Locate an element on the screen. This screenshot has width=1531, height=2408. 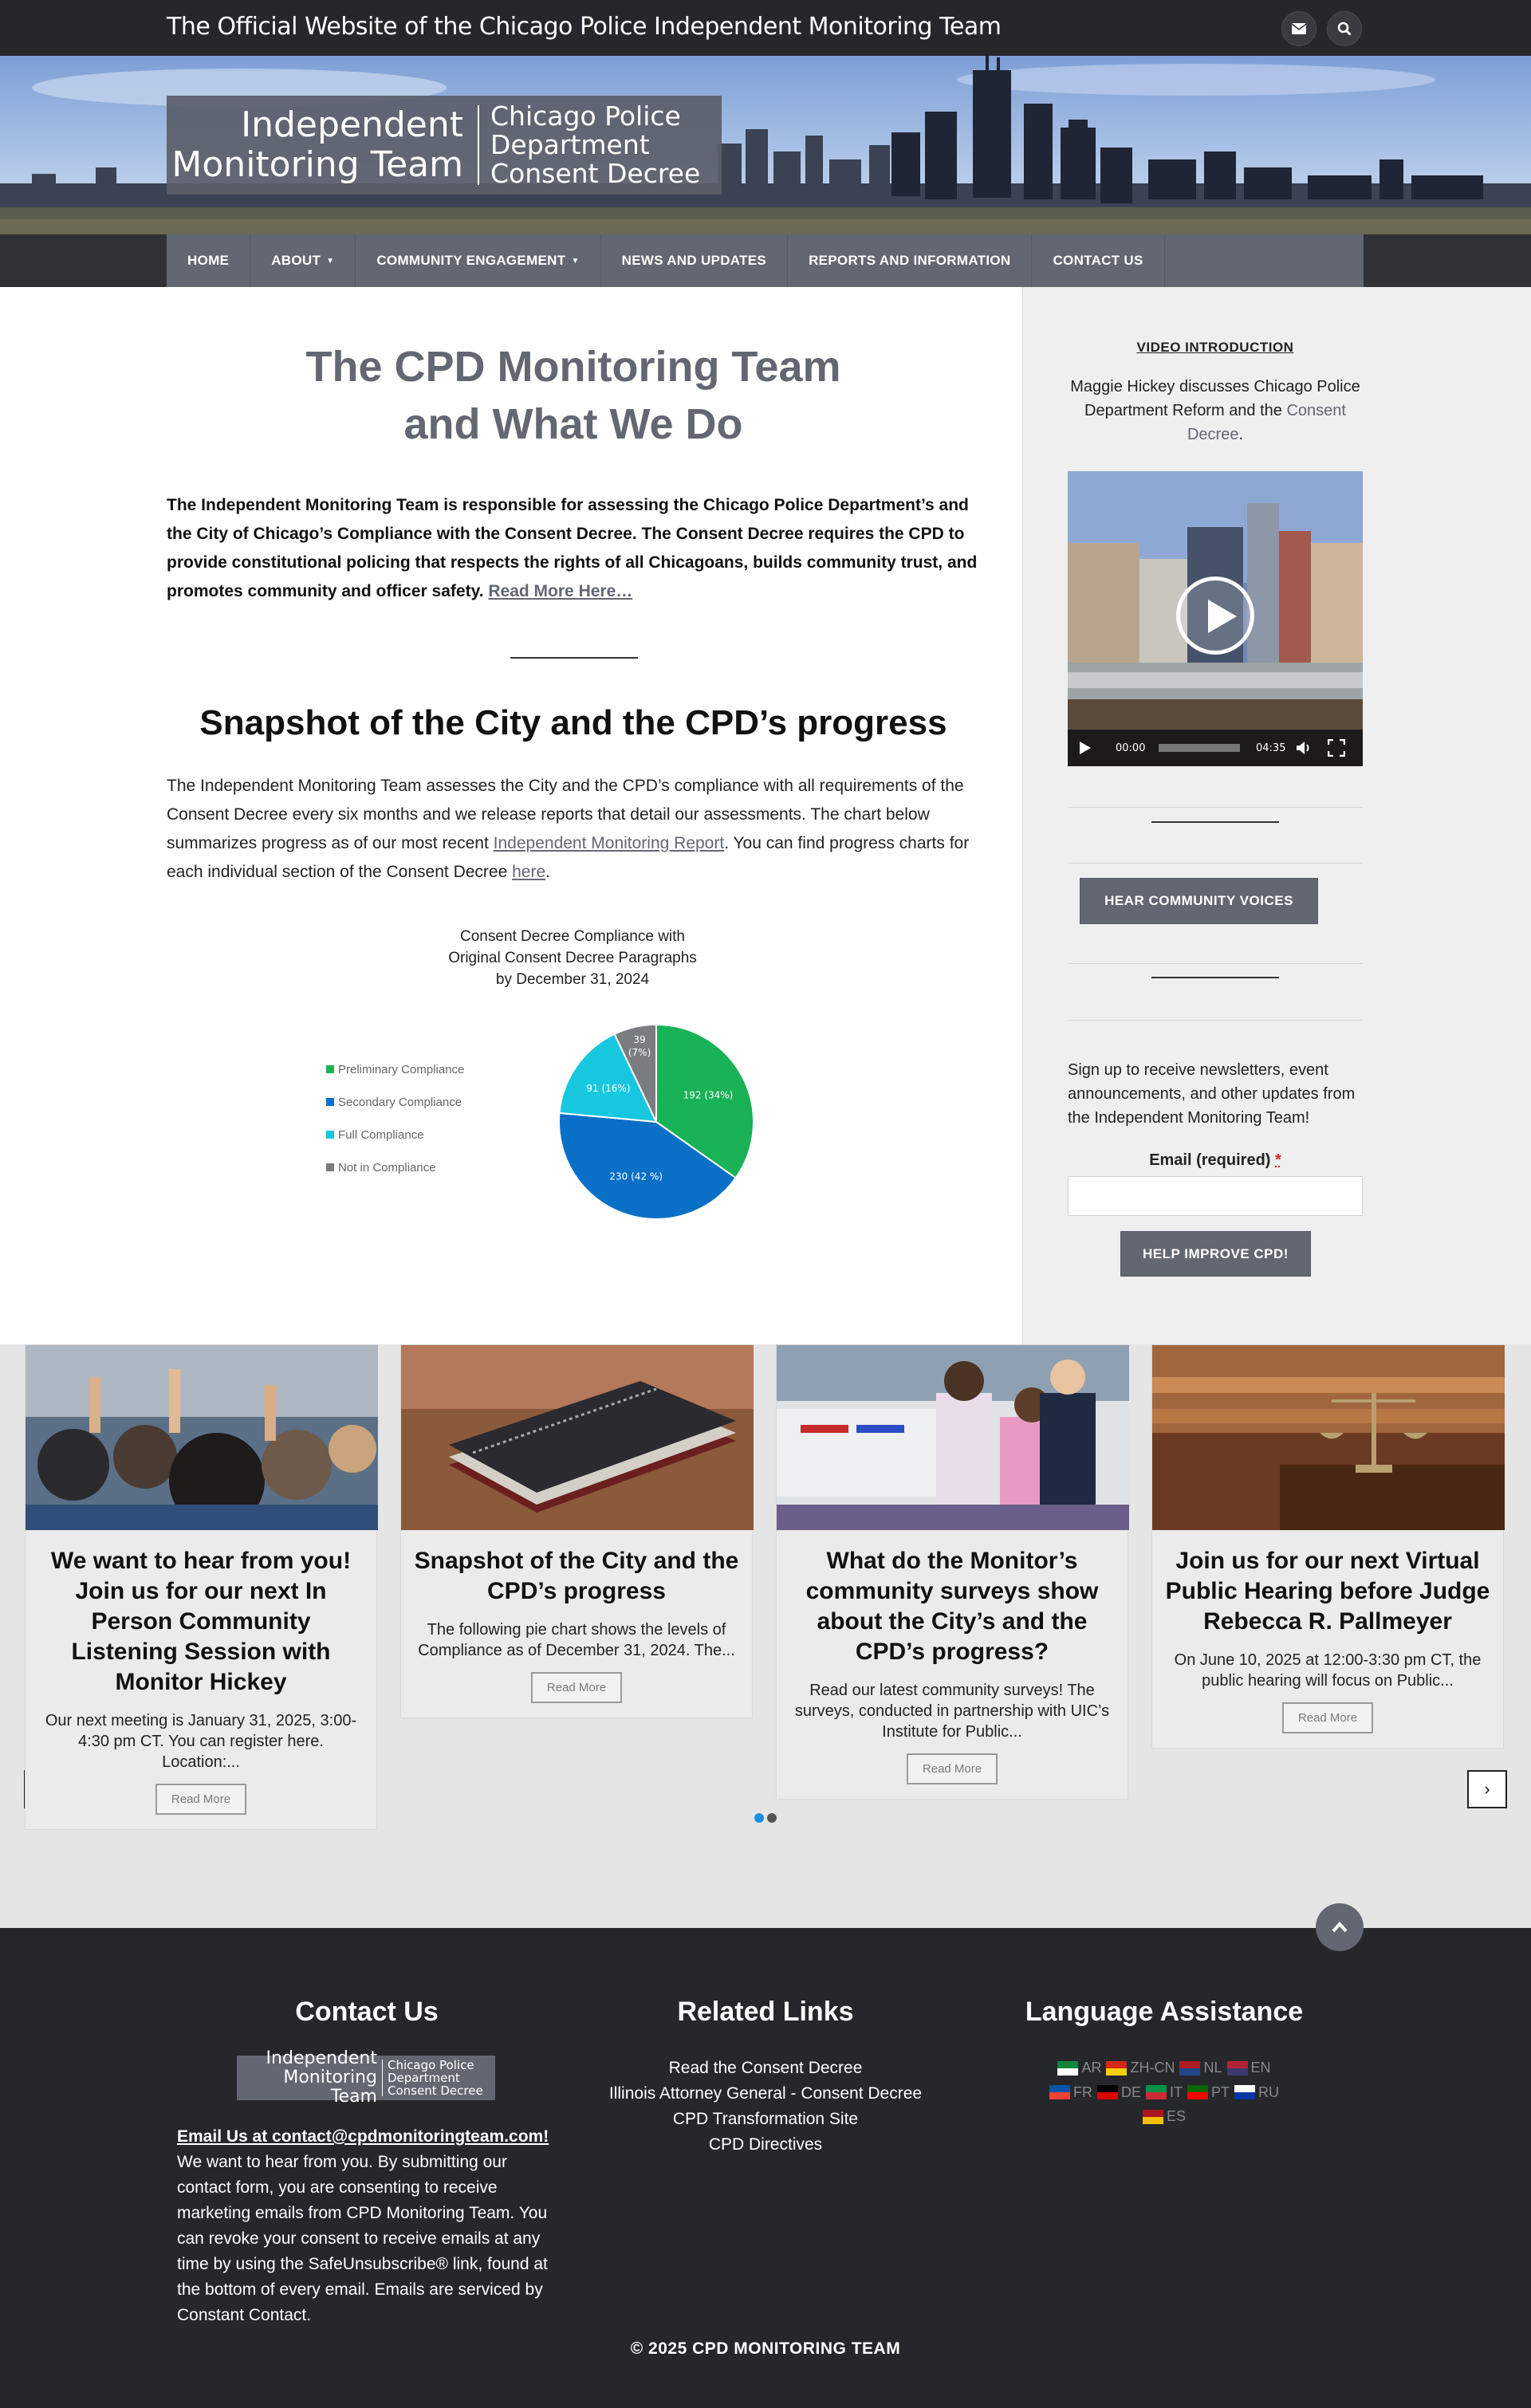
language-code: RU is located at coordinates (1269, 2091).